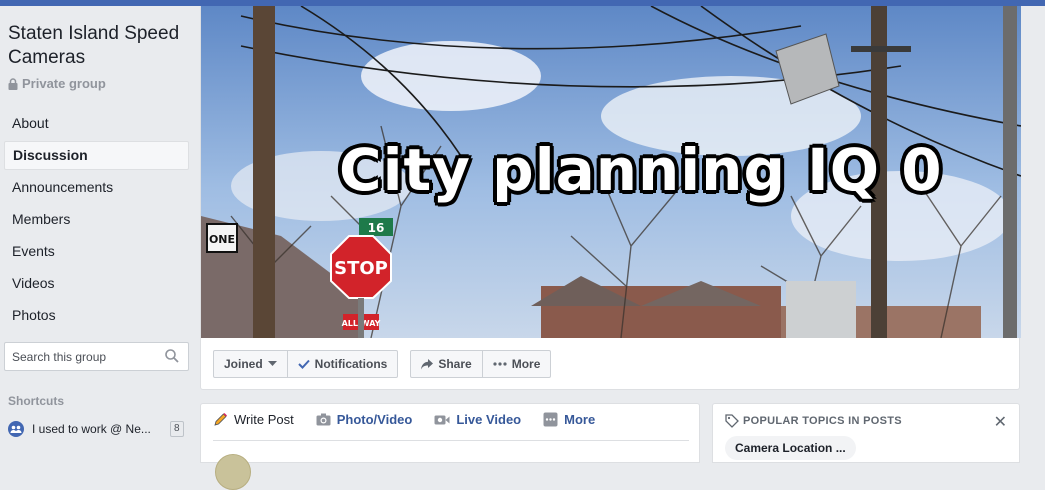 The image size is (1045, 490). I want to click on pencil-icon, so click(220, 419).